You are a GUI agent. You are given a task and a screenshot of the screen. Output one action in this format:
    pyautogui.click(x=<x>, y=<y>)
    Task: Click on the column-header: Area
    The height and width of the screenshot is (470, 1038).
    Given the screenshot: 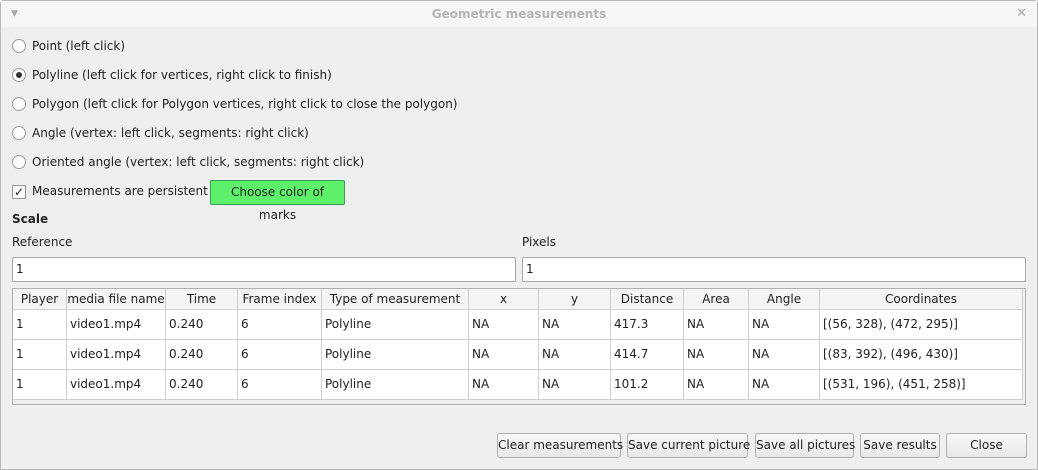 What is the action you would take?
    pyautogui.click(x=716, y=299)
    